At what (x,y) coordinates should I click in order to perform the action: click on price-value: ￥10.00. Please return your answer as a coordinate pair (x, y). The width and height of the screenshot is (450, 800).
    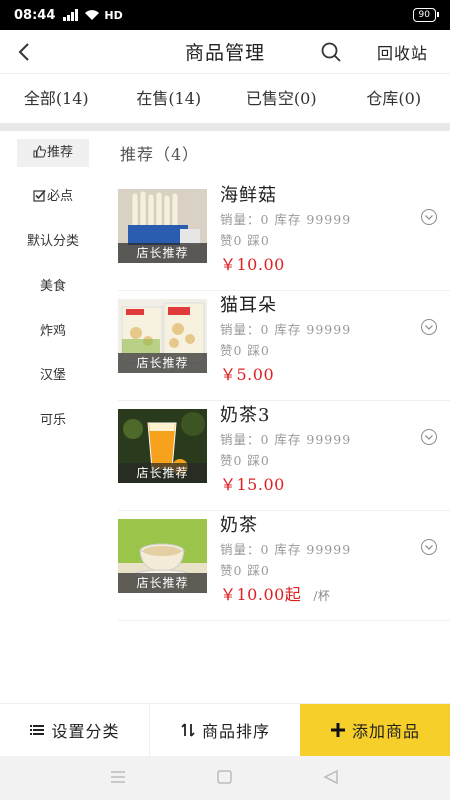
    Looking at the image, I should click on (252, 264).